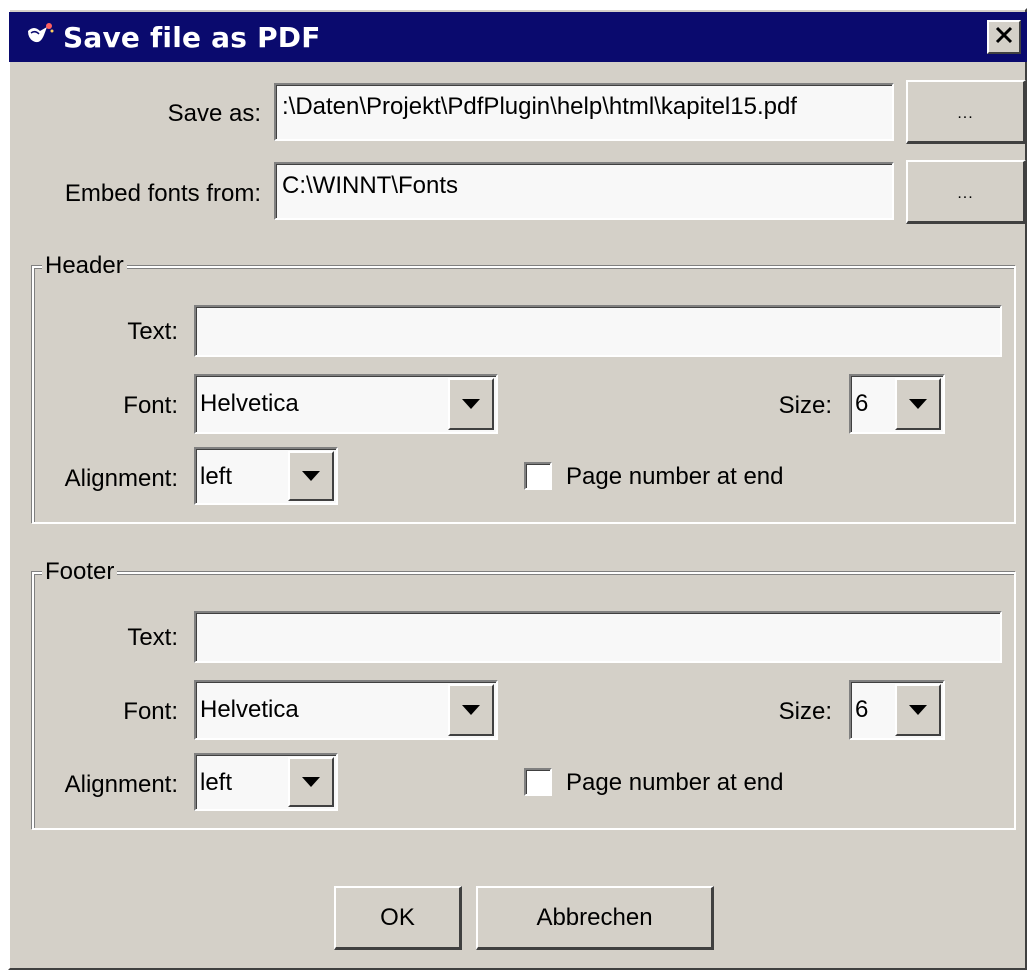 This screenshot has width=1029, height=970. What do you see at coordinates (162, 193) in the screenshot?
I see `embed-fonts-label: Embed fonts from:` at bounding box center [162, 193].